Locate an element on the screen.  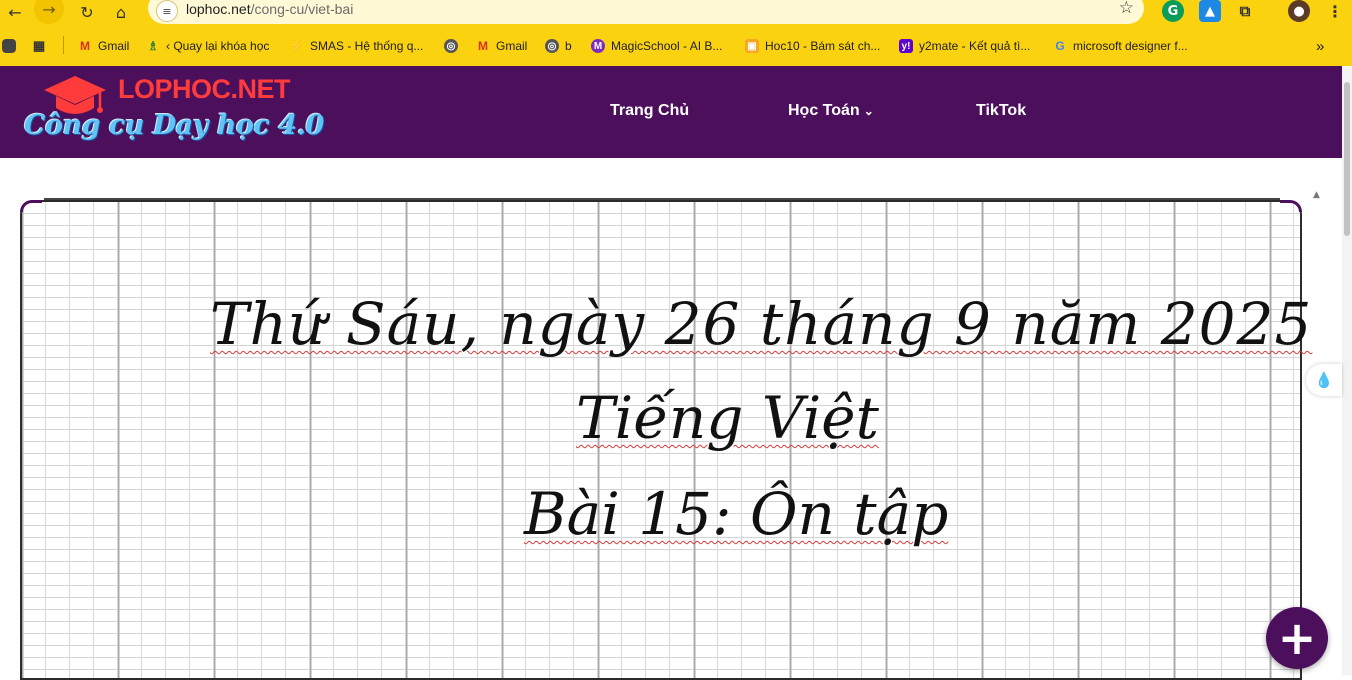
chevron-down-icon: ⌄ is located at coordinates (868, 111).